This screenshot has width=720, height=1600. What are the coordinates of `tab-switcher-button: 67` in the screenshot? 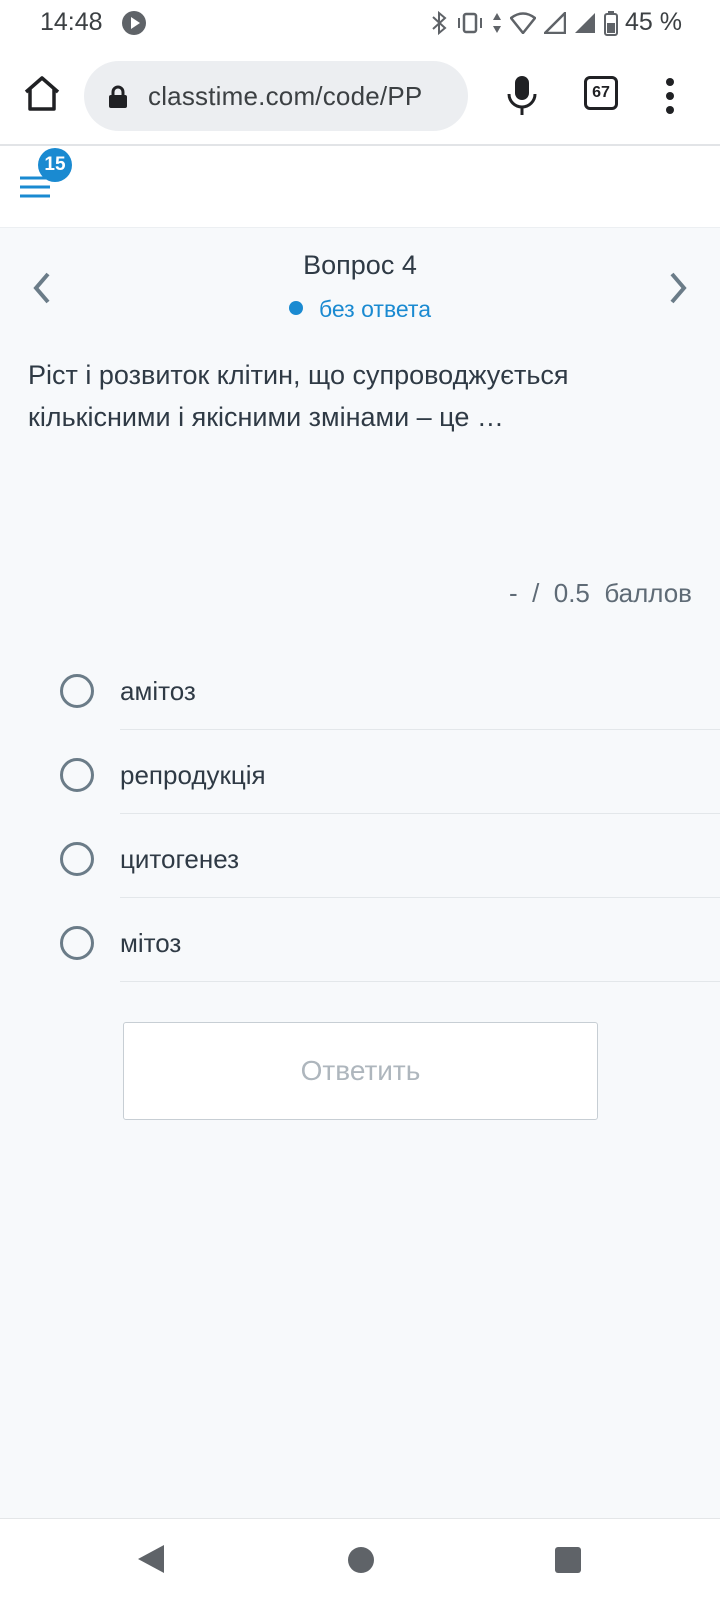 It's located at (601, 93).